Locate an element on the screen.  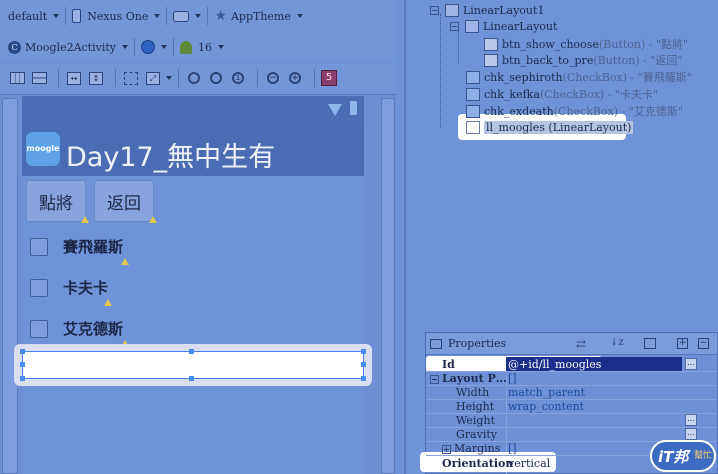
outline-item-chk-sephiroth: chk_sephiroth (CheckBox) - "賽飛羅斯" is located at coordinates (579, 77).